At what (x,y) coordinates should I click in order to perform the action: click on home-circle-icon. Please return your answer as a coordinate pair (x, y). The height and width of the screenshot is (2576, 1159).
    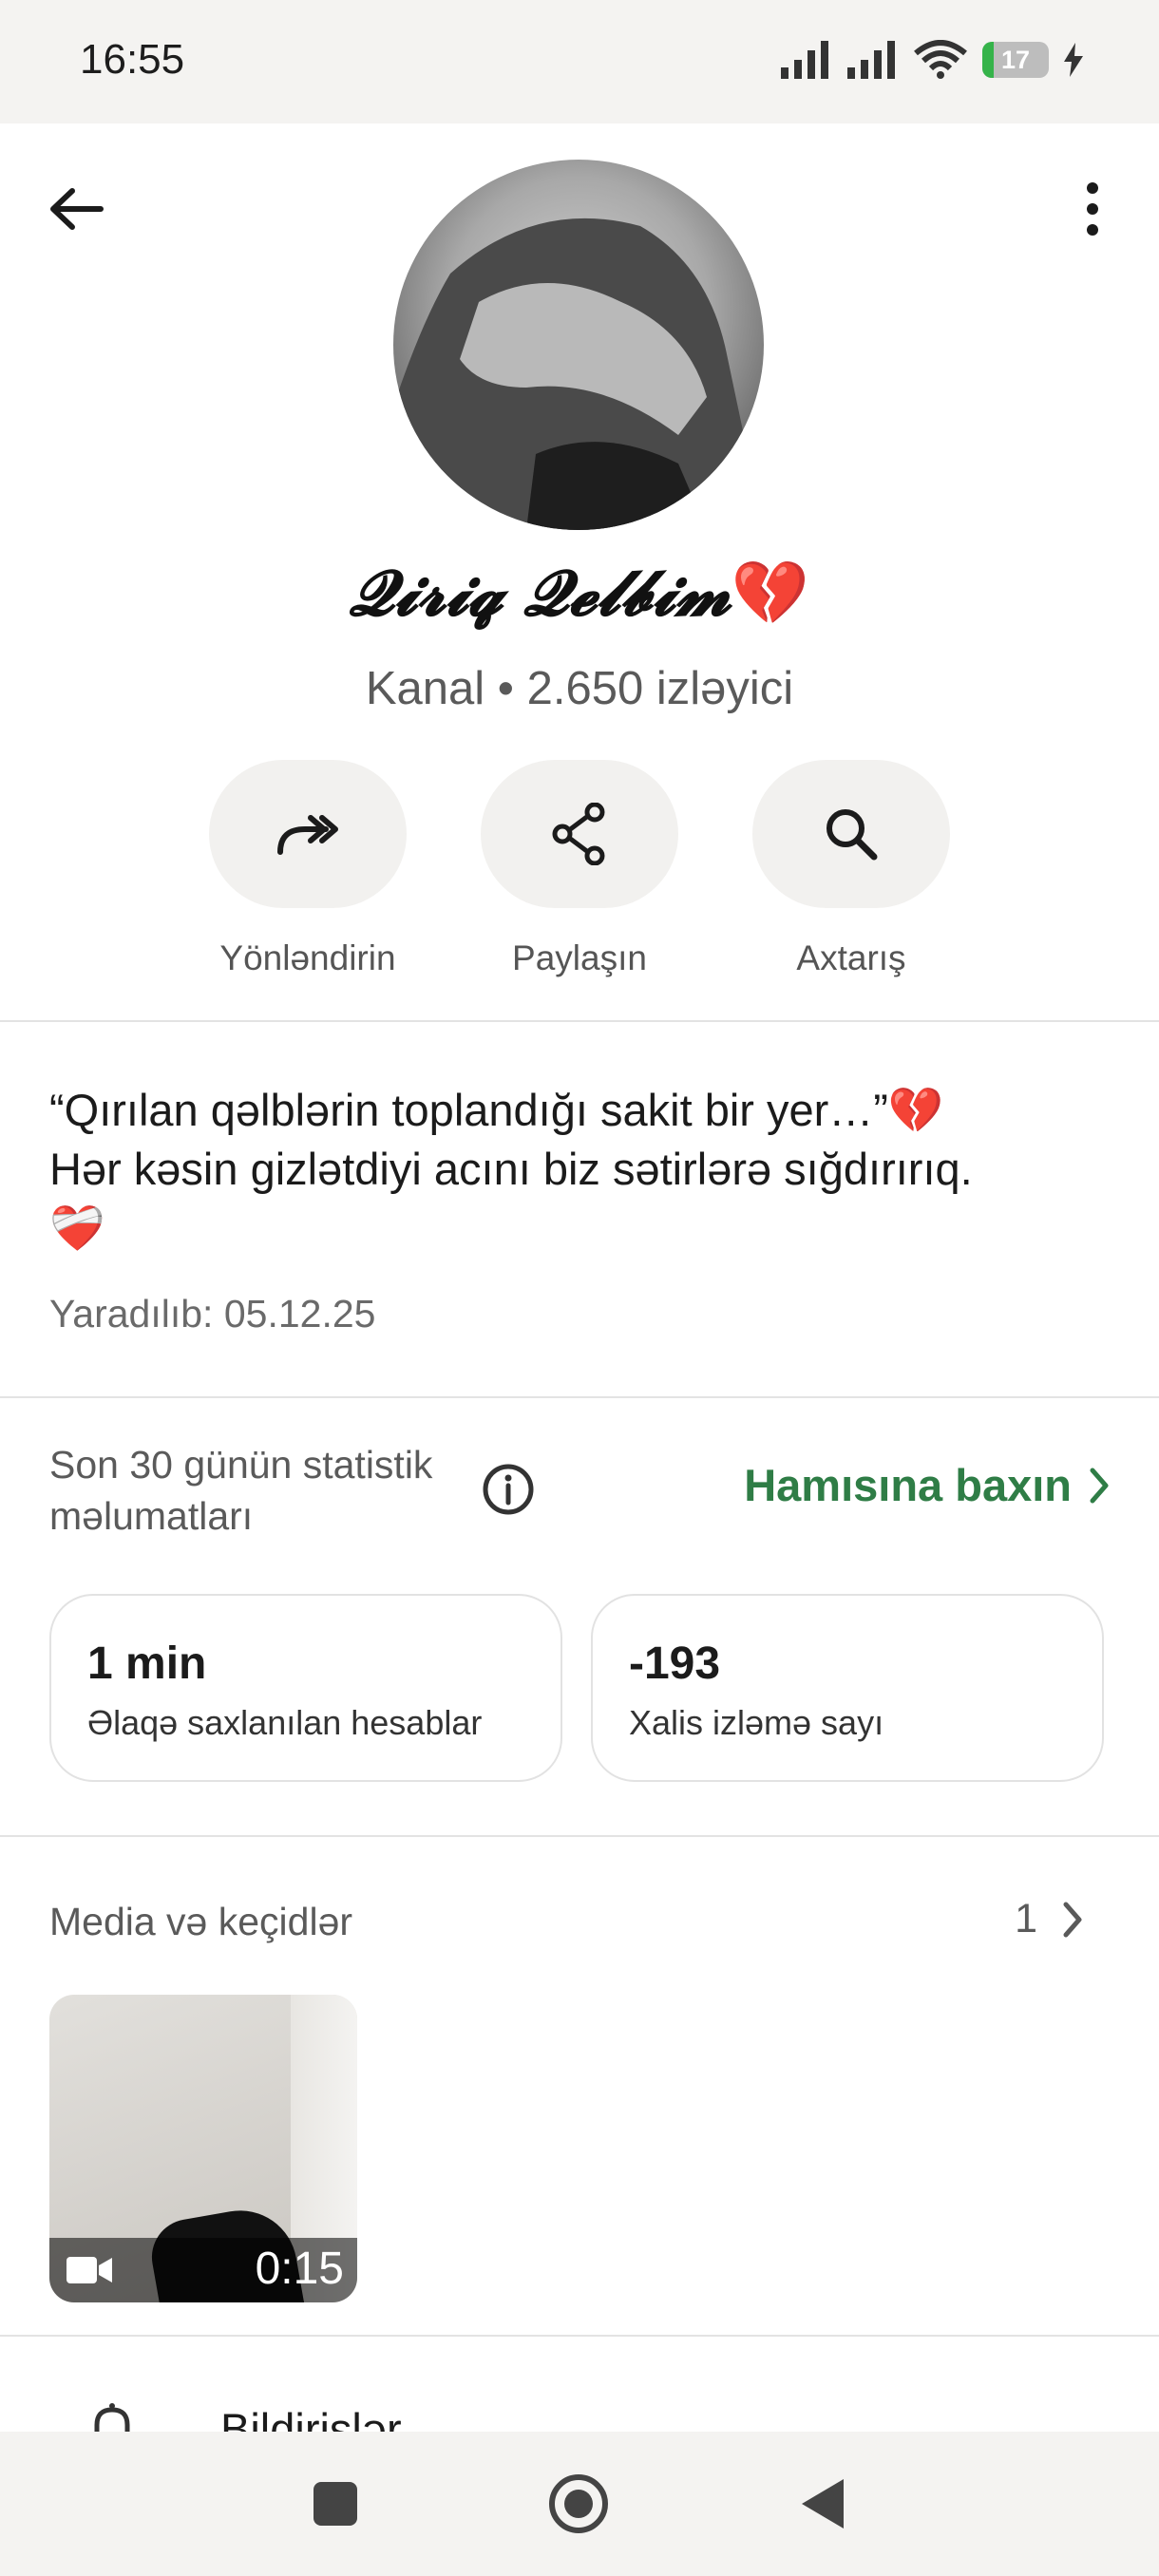
    Looking at the image, I should click on (578, 2503).